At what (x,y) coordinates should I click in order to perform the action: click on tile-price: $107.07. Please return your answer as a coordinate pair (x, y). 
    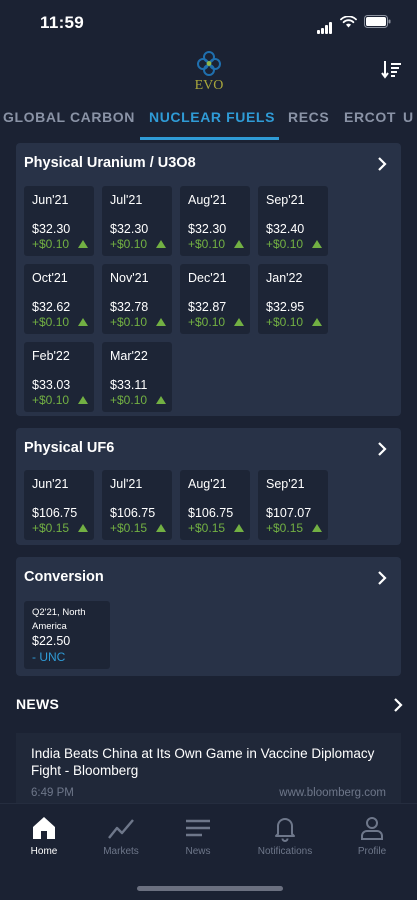
    Looking at the image, I should click on (289, 513).